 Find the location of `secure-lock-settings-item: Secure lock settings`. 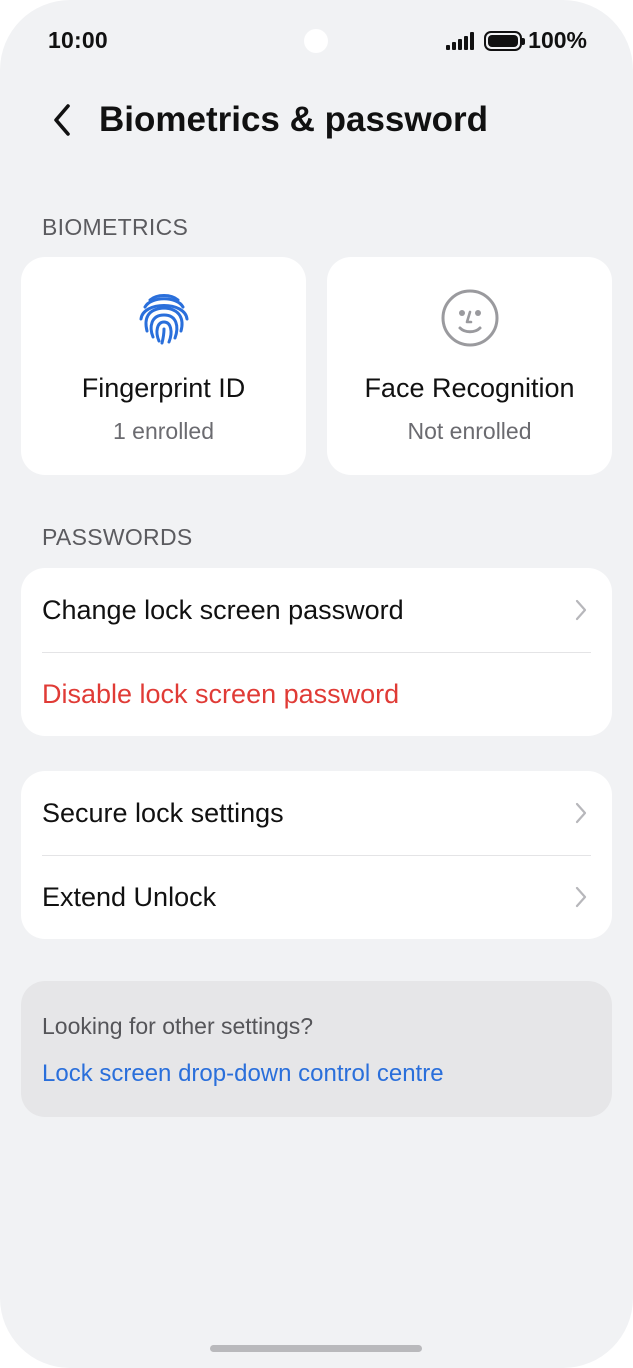

secure-lock-settings-item: Secure lock settings is located at coordinates (316, 813).